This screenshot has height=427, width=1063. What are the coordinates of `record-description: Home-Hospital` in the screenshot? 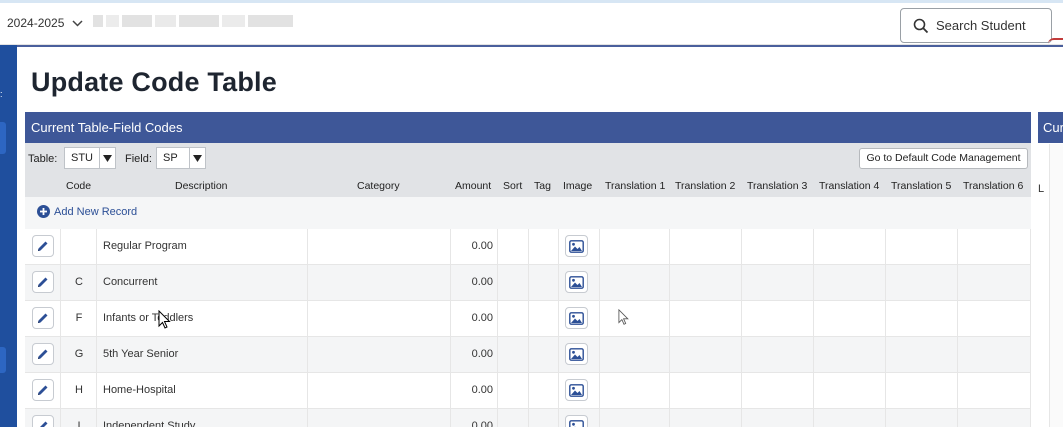 It's located at (139, 390).